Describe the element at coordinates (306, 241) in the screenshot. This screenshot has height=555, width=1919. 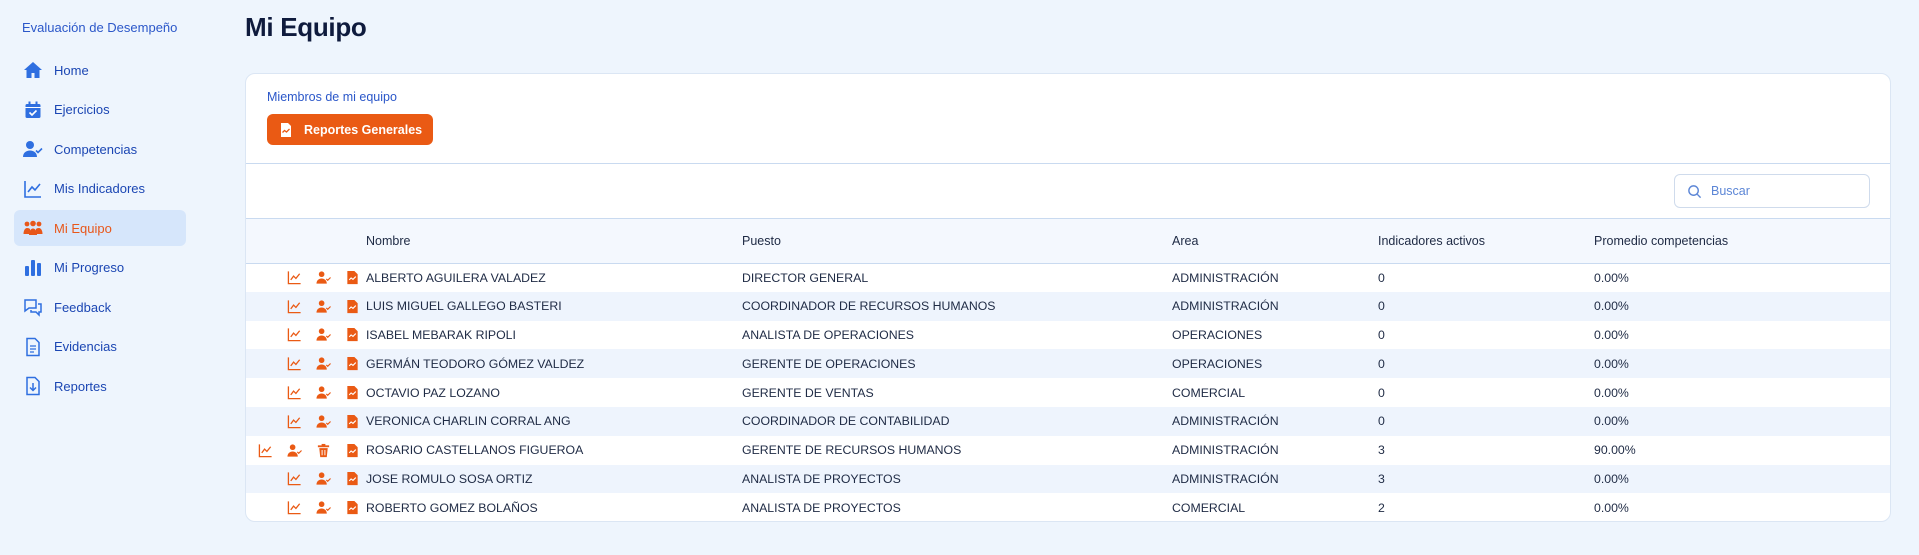
I see `actions-header` at that location.